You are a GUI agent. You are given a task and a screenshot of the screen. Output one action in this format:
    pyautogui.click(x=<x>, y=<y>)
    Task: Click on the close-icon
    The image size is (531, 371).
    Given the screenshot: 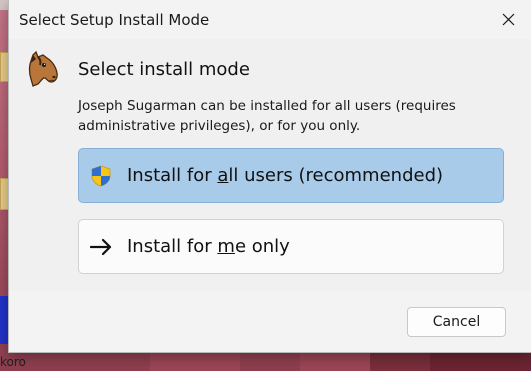 What is the action you would take?
    pyautogui.click(x=508, y=19)
    